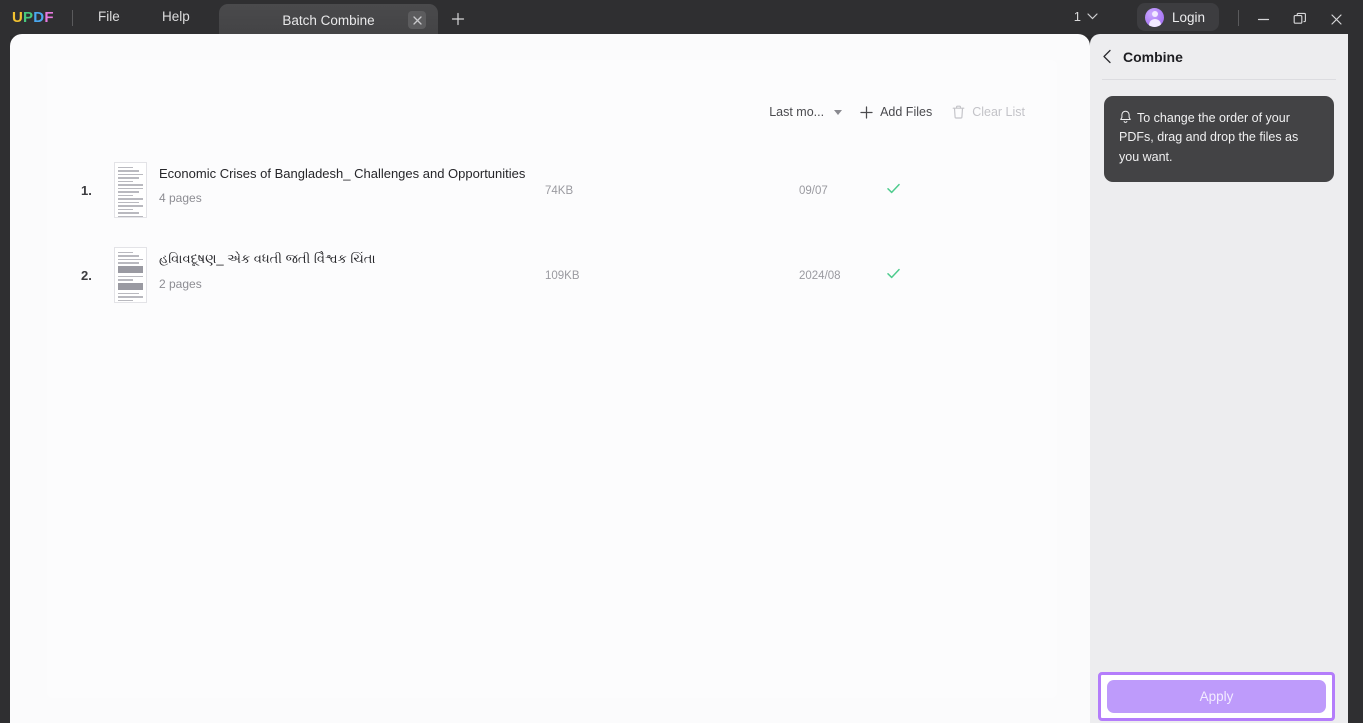  What do you see at coordinates (5, 378) in the screenshot?
I see `window-left-edge` at bounding box center [5, 378].